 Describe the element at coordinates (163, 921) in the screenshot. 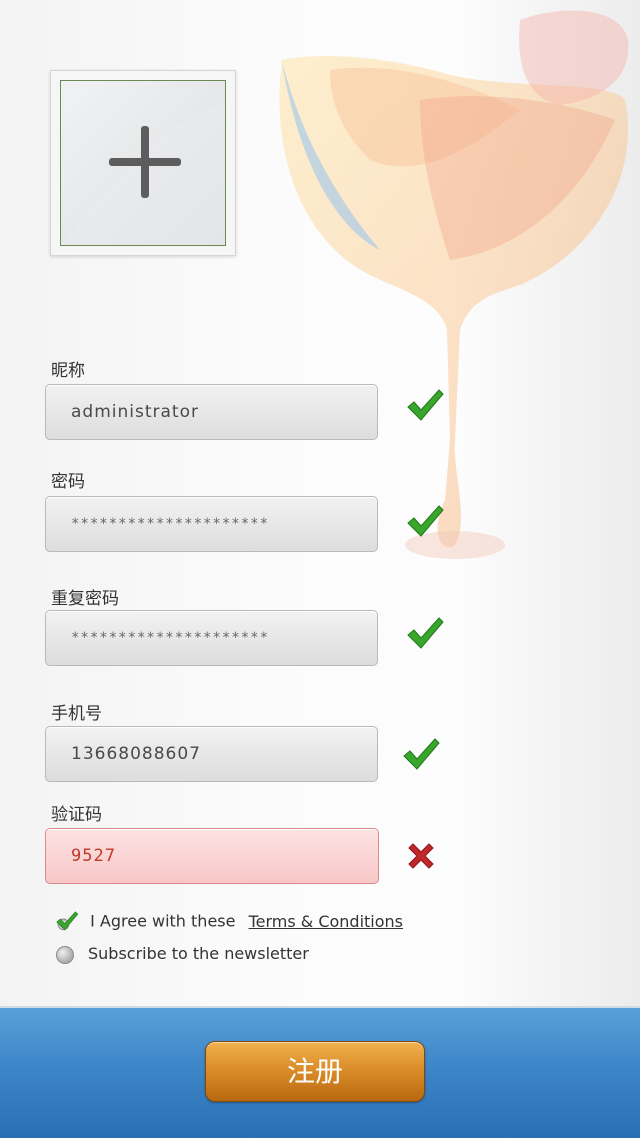

I see `agree-terms-text: I Agree with these` at that location.